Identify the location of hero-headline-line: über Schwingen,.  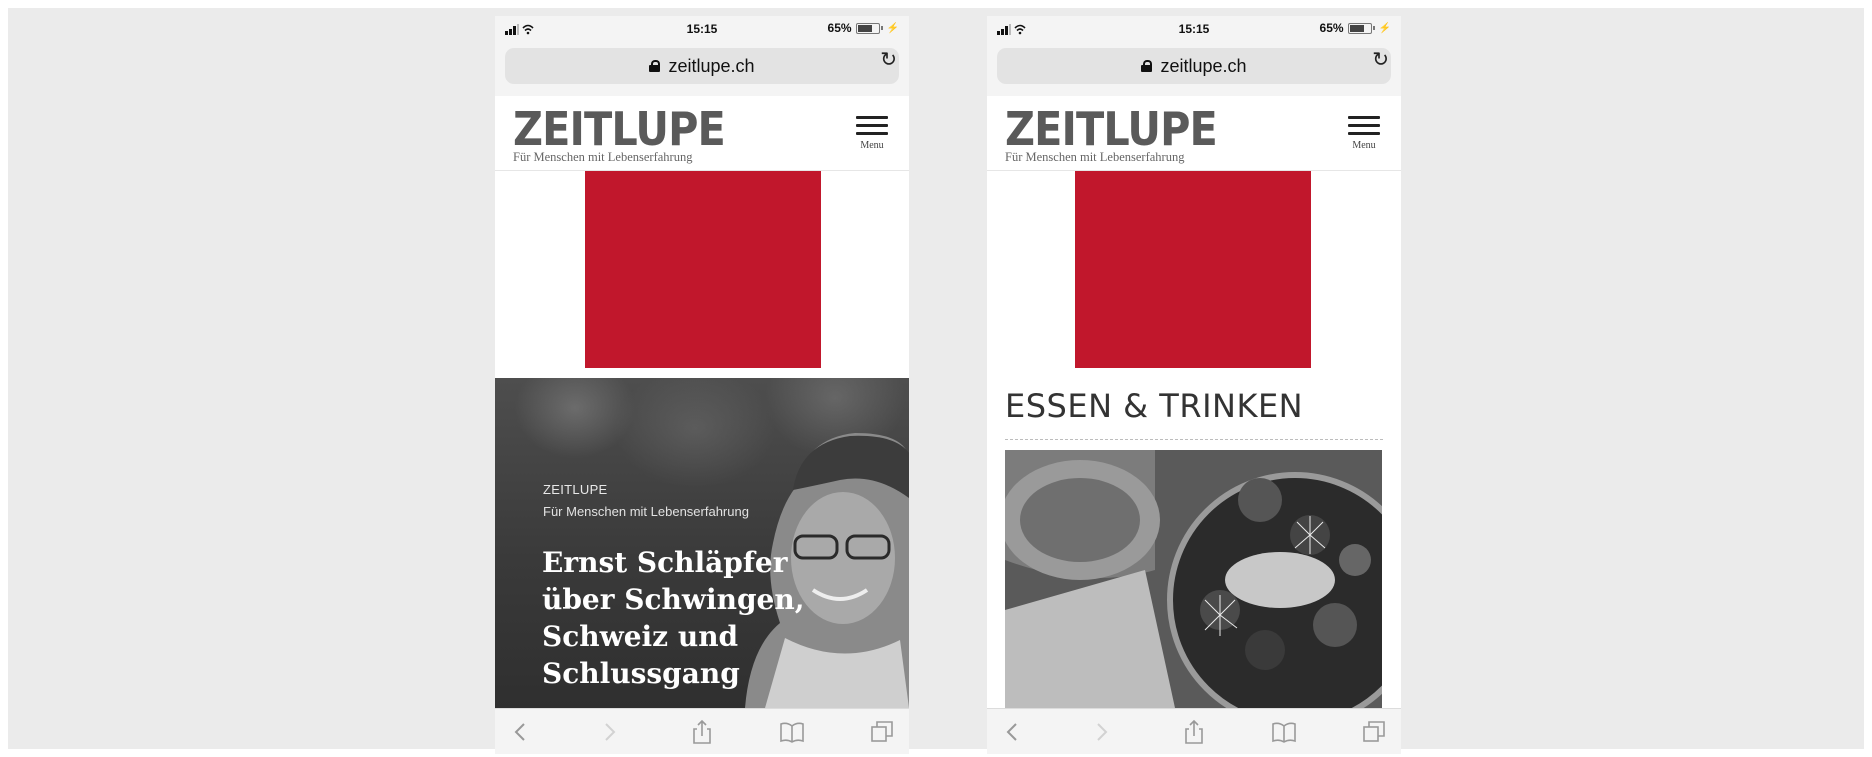
(673, 599).